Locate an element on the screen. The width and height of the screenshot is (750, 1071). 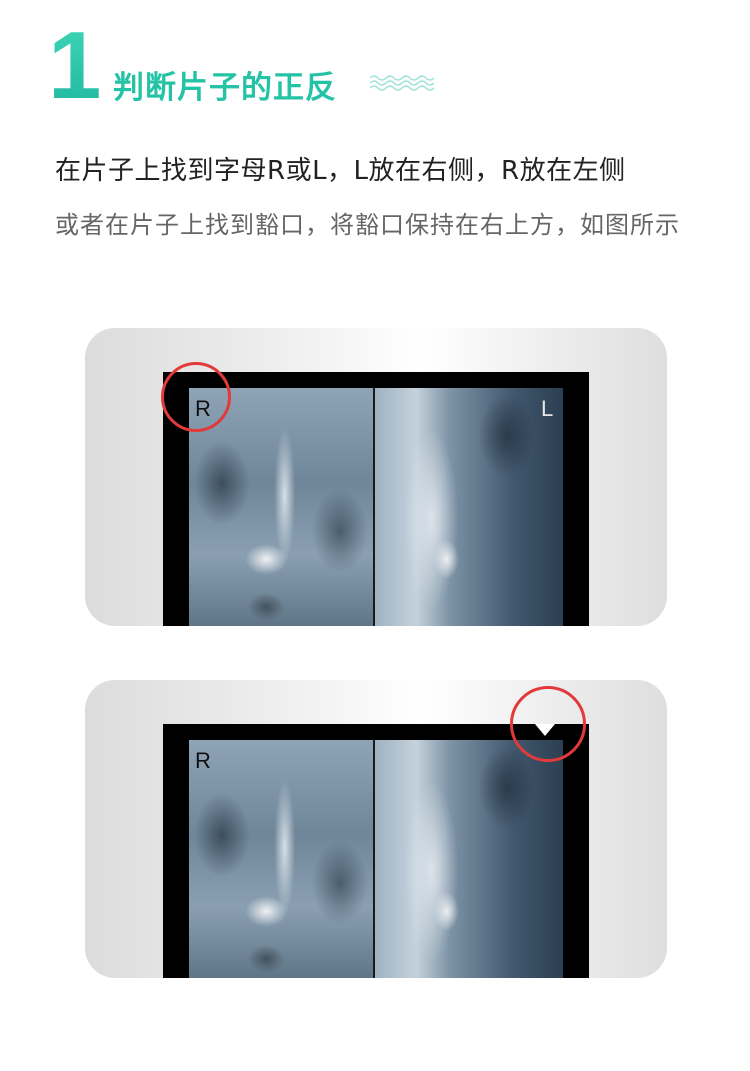
xray-film: R is located at coordinates (376, 851).